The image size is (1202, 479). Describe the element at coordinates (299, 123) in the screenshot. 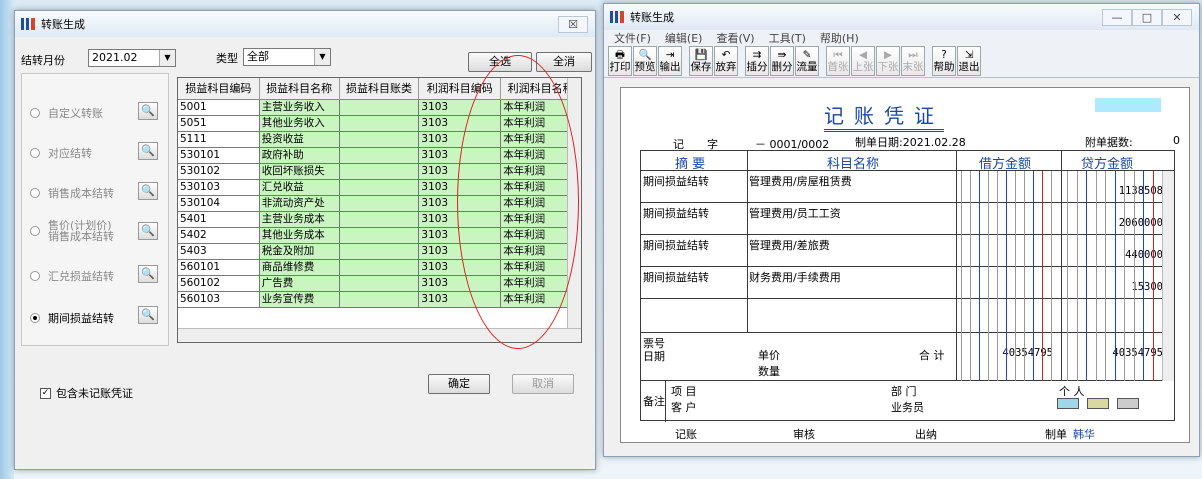

I see `table-cell: 其他业务收入` at that location.